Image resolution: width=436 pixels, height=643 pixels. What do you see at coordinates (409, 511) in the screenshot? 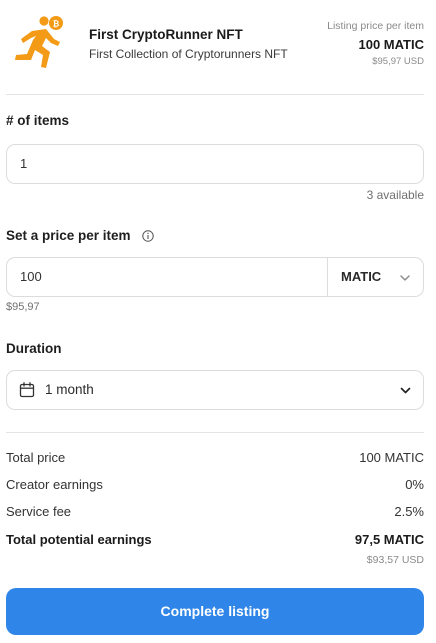
I see `summary-row-value: 2.5%` at bounding box center [409, 511].